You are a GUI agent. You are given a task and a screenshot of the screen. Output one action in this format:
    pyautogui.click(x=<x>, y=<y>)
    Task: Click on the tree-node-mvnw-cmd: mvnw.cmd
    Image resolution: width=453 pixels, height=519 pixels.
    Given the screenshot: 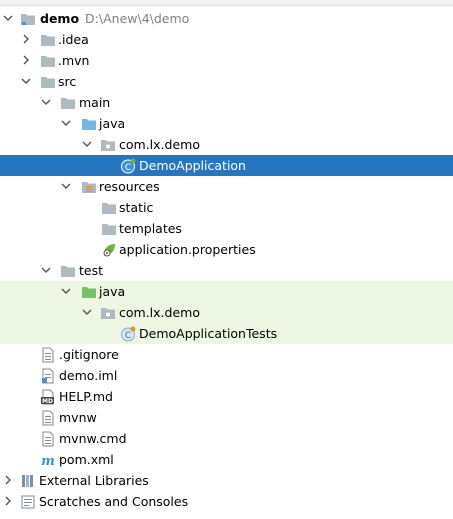 What is the action you would take?
    pyautogui.click(x=226, y=438)
    